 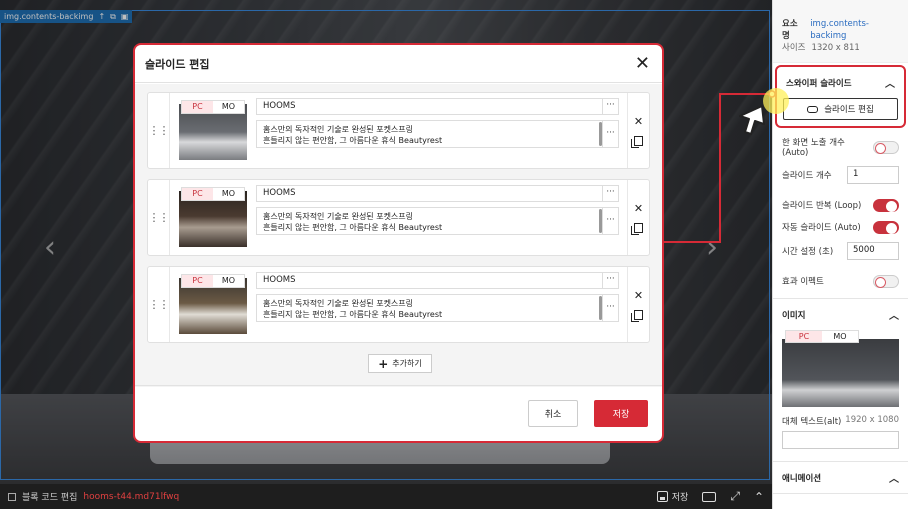 I want to click on loop-toggle, so click(x=886, y=205).